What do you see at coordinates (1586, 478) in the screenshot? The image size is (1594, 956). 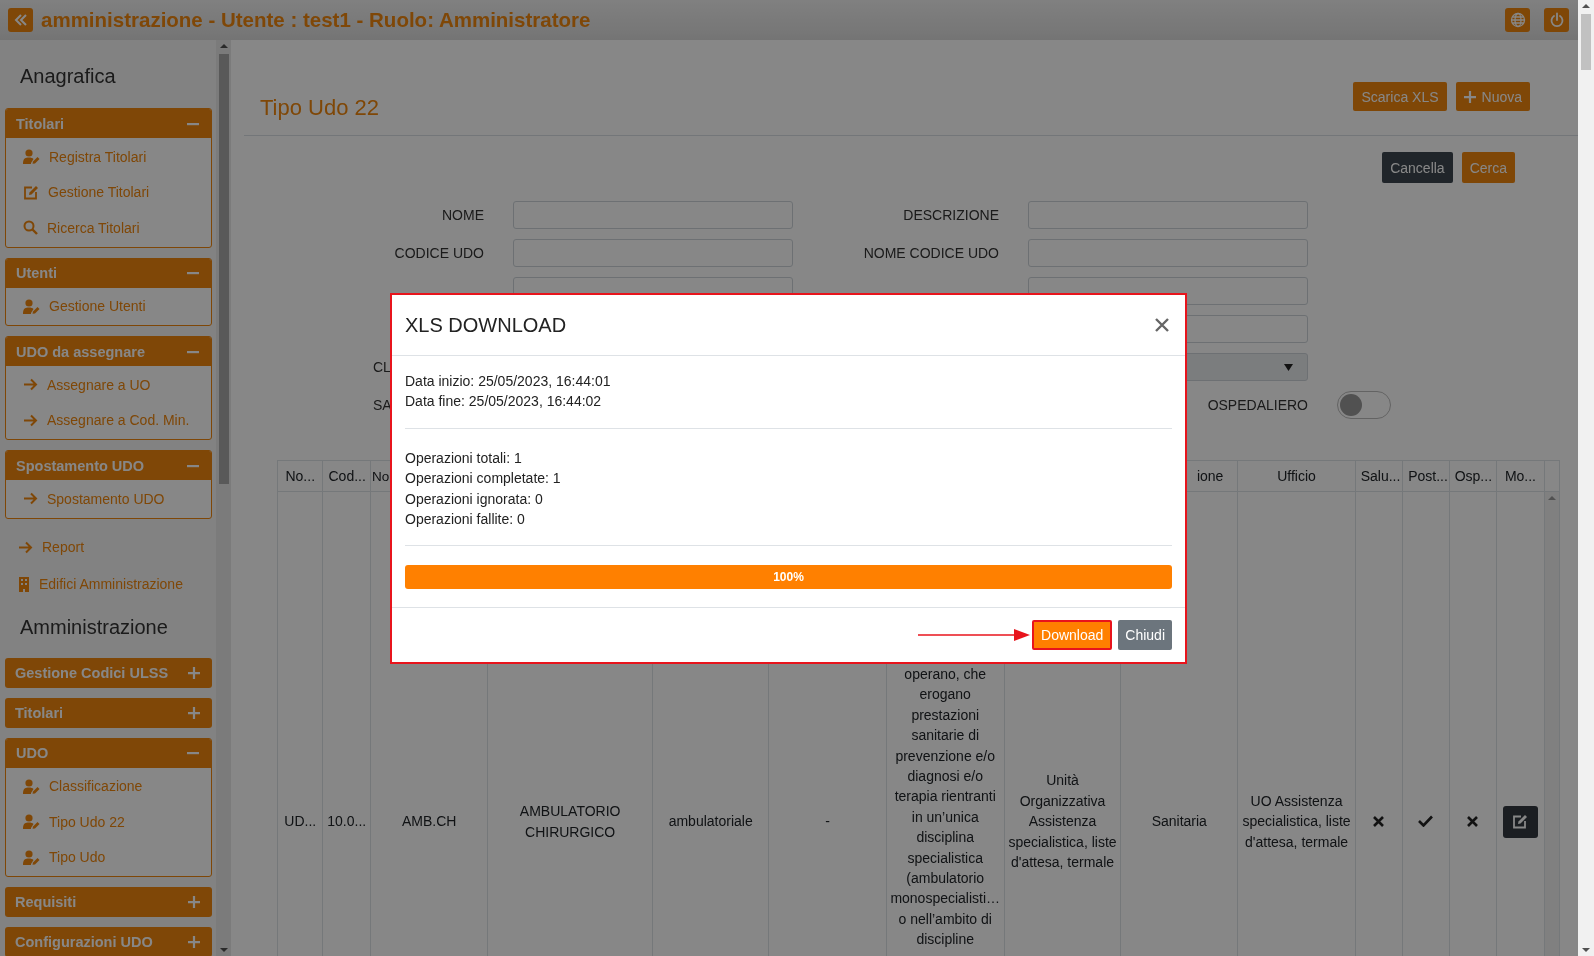 I see `page-scrollbar` at bounding box center [1586, 478].